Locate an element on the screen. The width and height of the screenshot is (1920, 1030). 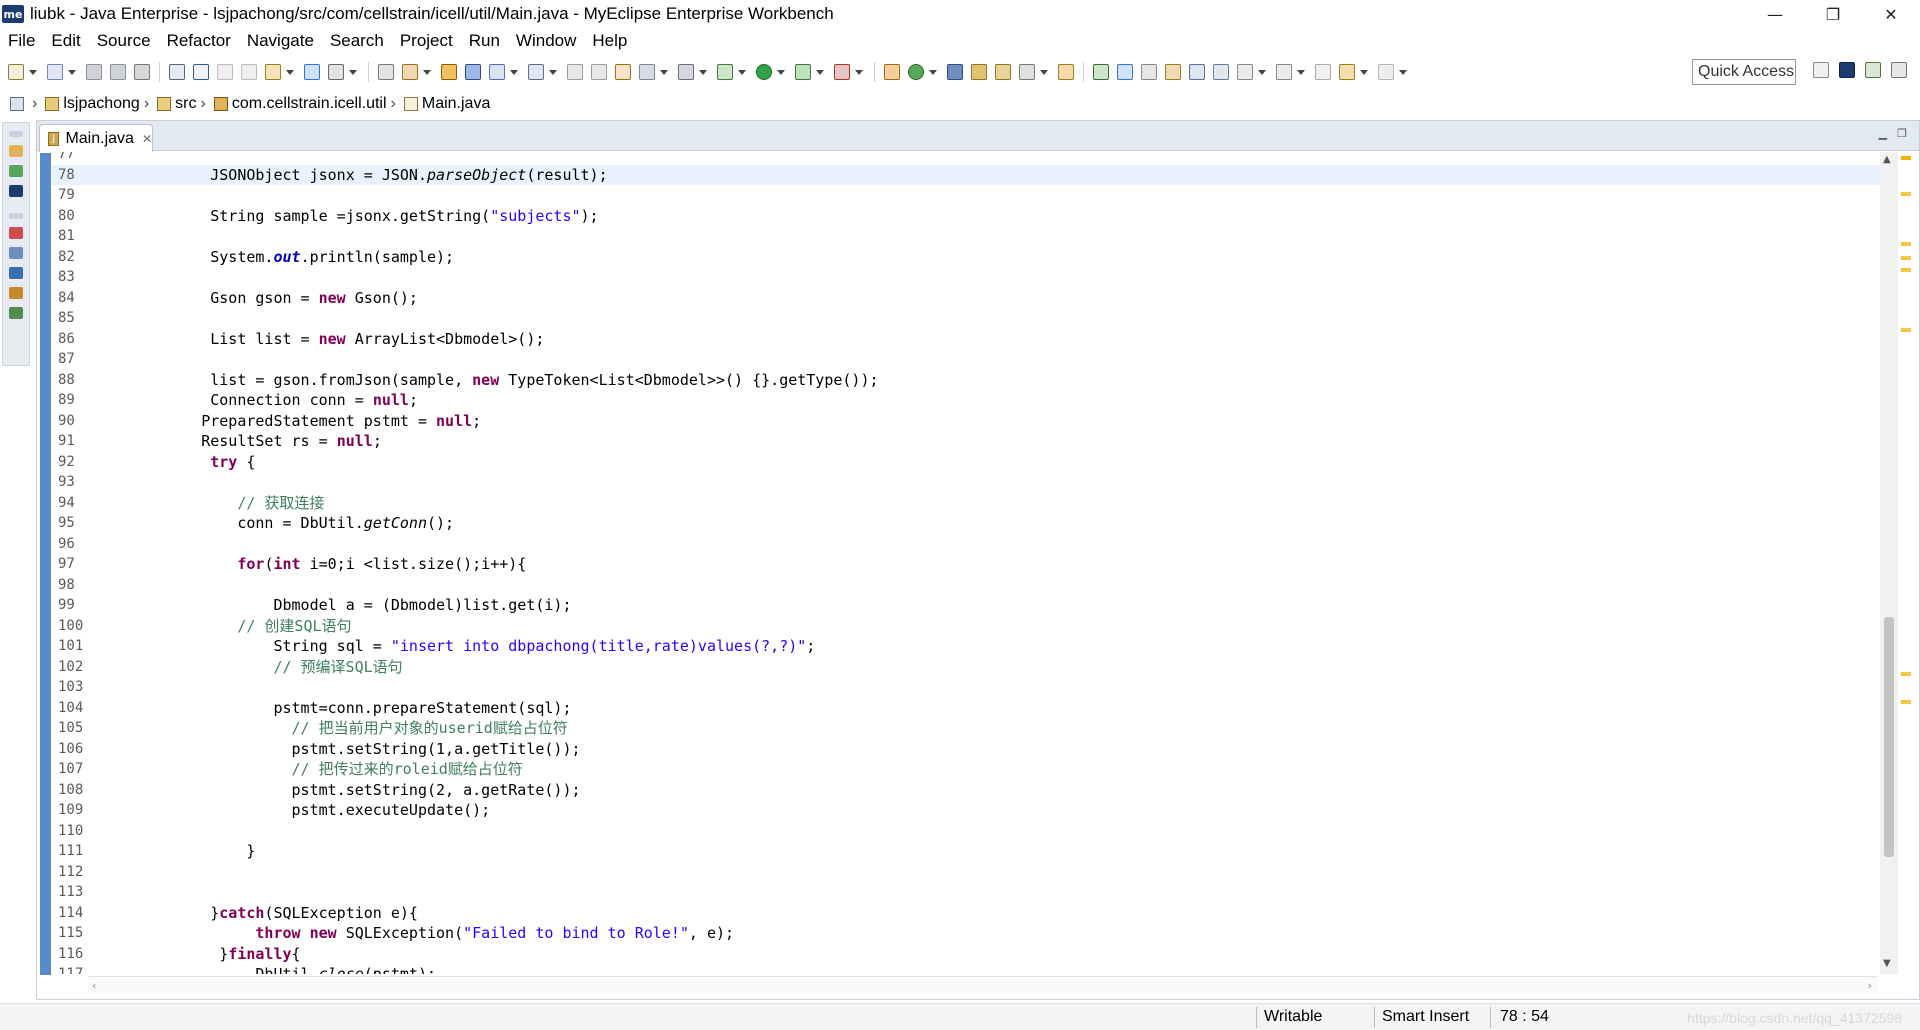
prev-edit-dropdown-icon is located at coordinates (1301, 72).